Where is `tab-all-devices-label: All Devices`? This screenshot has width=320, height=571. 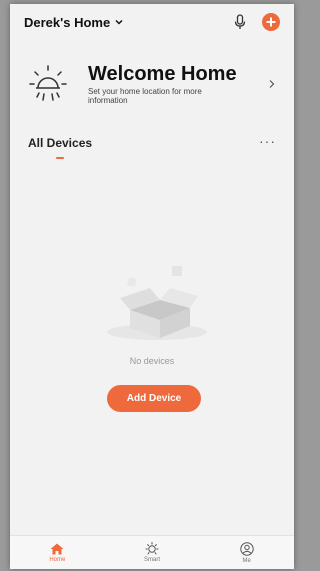
tab-all-devices-label: All Devices is located at coordinates (60, 143).